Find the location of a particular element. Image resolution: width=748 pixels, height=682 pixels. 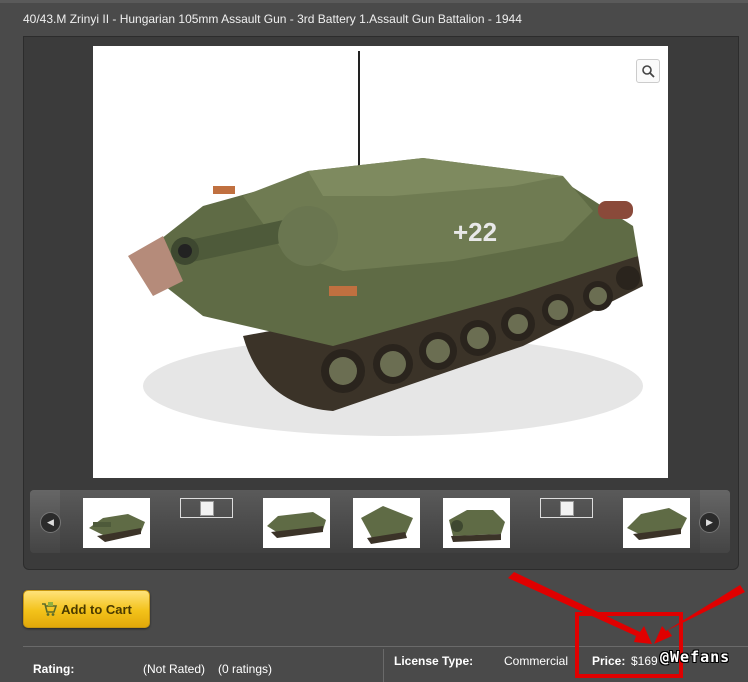

svg-text: +22 is located at coordinates (475, 232).